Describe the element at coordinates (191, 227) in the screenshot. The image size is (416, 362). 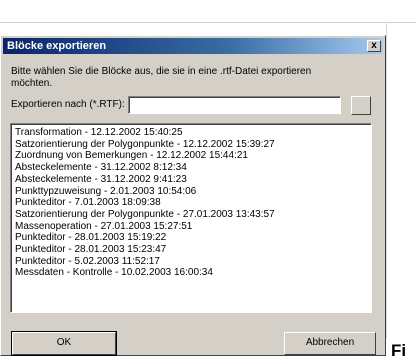
I see `list-item: Massenoperation - 27.01.2003 15:27:51` at that location.